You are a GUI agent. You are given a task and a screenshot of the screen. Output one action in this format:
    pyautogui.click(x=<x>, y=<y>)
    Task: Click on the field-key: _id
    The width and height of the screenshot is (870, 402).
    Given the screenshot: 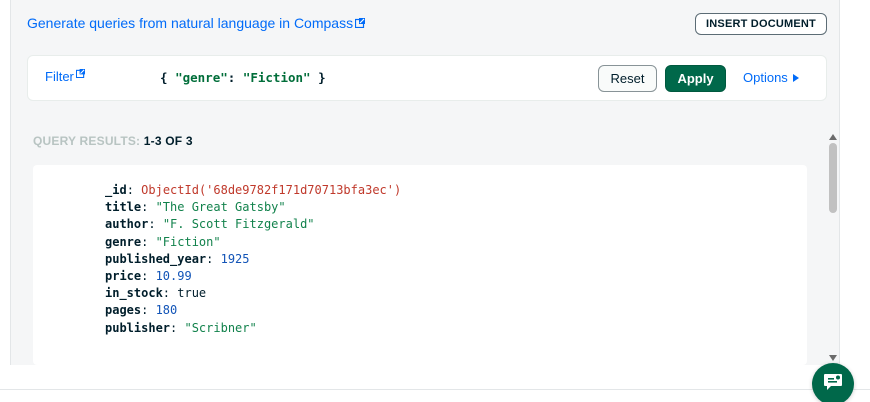 What is the action you would take?
    pyautogui.click(x=116, y=190)
    